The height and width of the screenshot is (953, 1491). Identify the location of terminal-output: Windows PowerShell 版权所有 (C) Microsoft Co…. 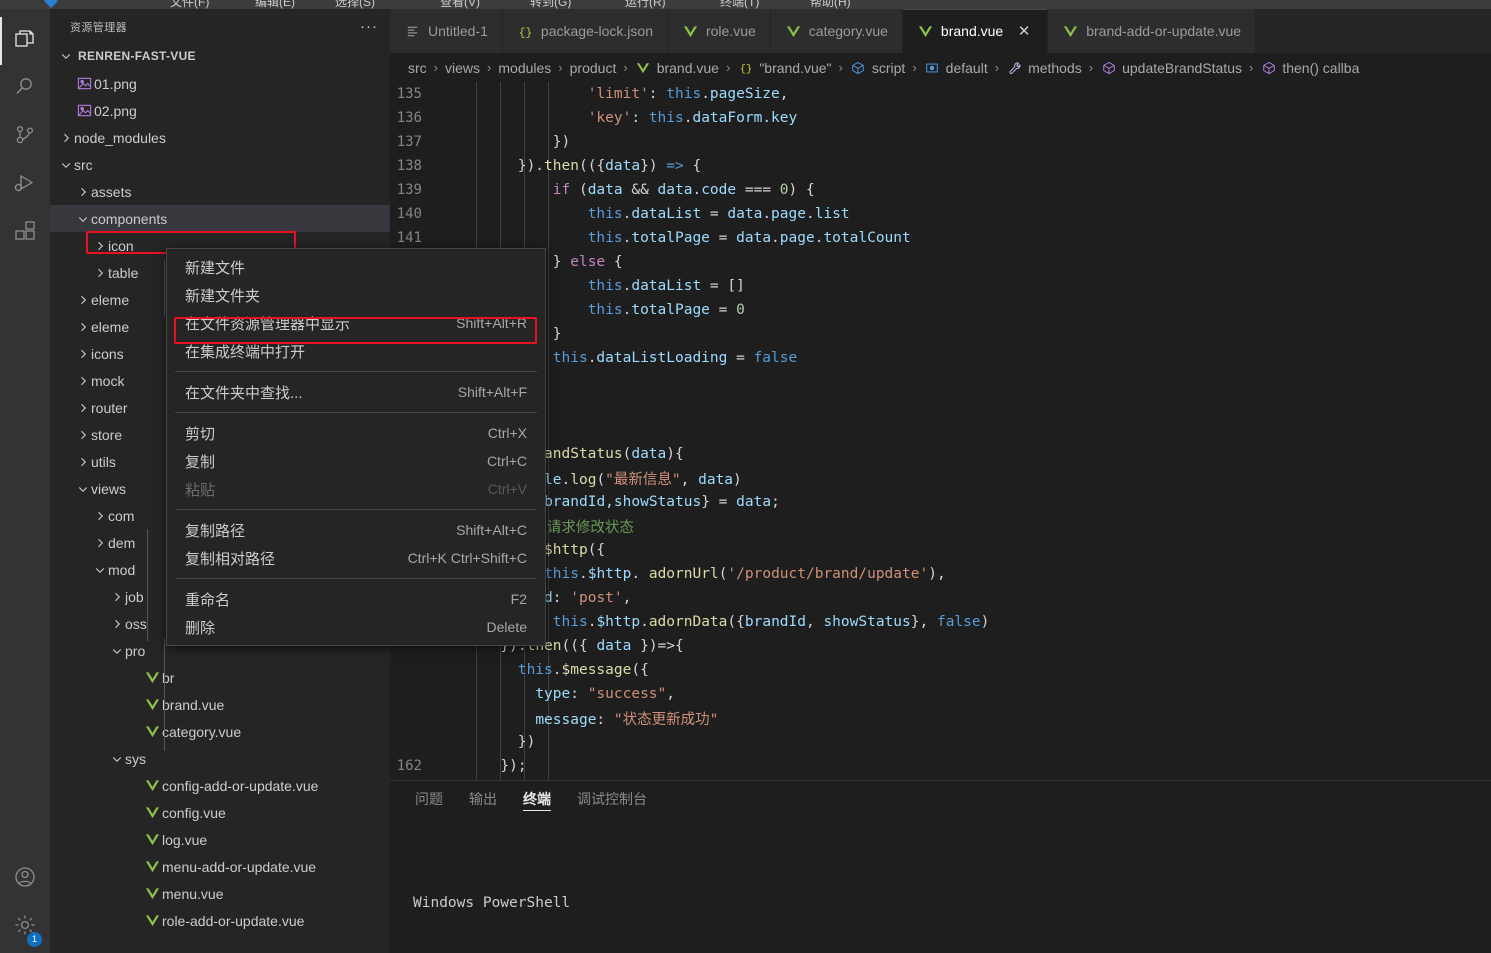
(940, 884).